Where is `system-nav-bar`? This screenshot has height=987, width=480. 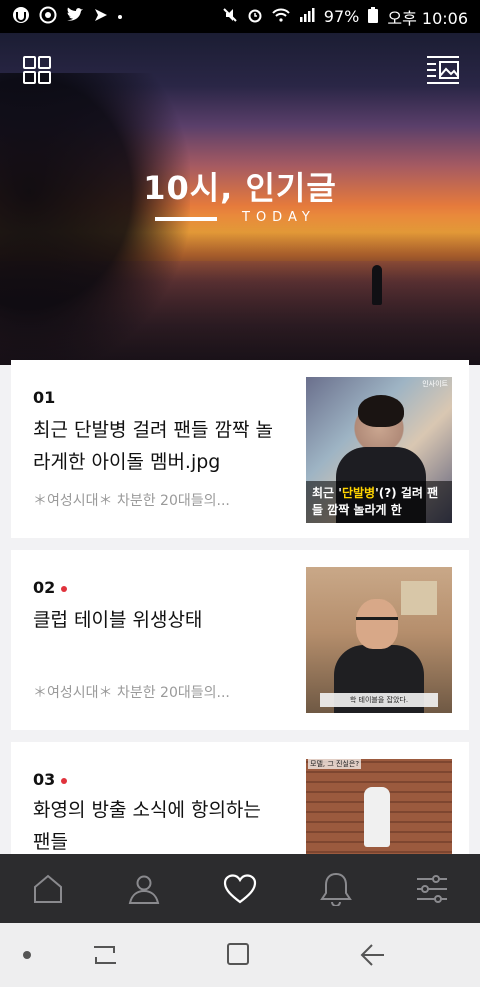
system-nav-bar is located at coordinates (240, 955).